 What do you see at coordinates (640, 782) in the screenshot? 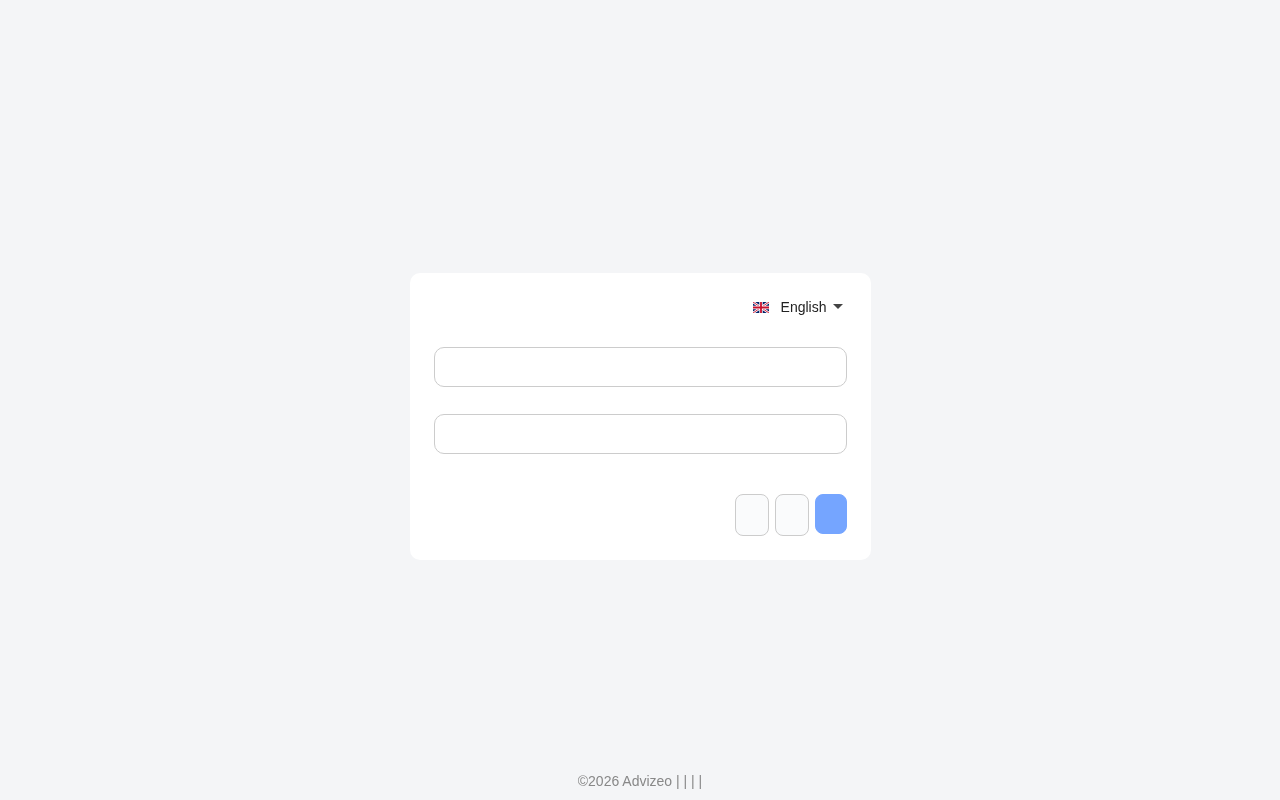
I see `footer-text: ©2026 Advizeo | | | |` at bounding box center [640, 782].